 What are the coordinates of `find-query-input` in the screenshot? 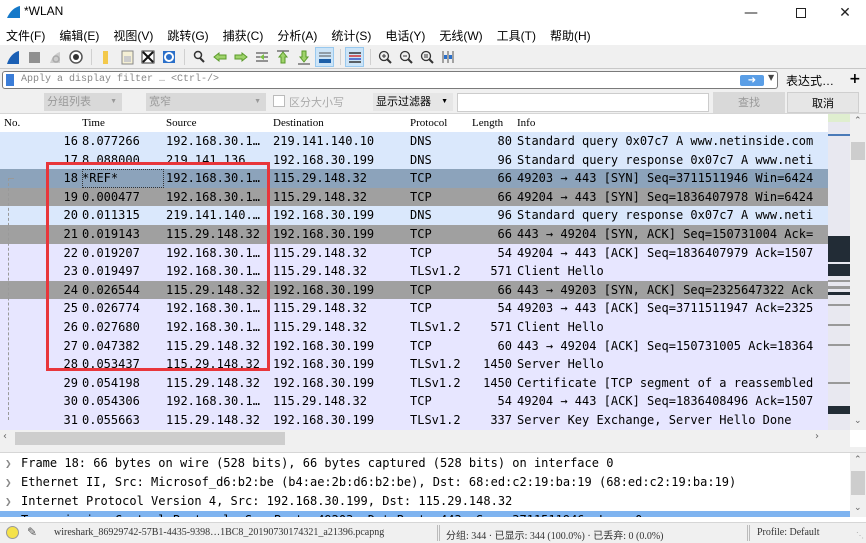 It's located at (583, 102).